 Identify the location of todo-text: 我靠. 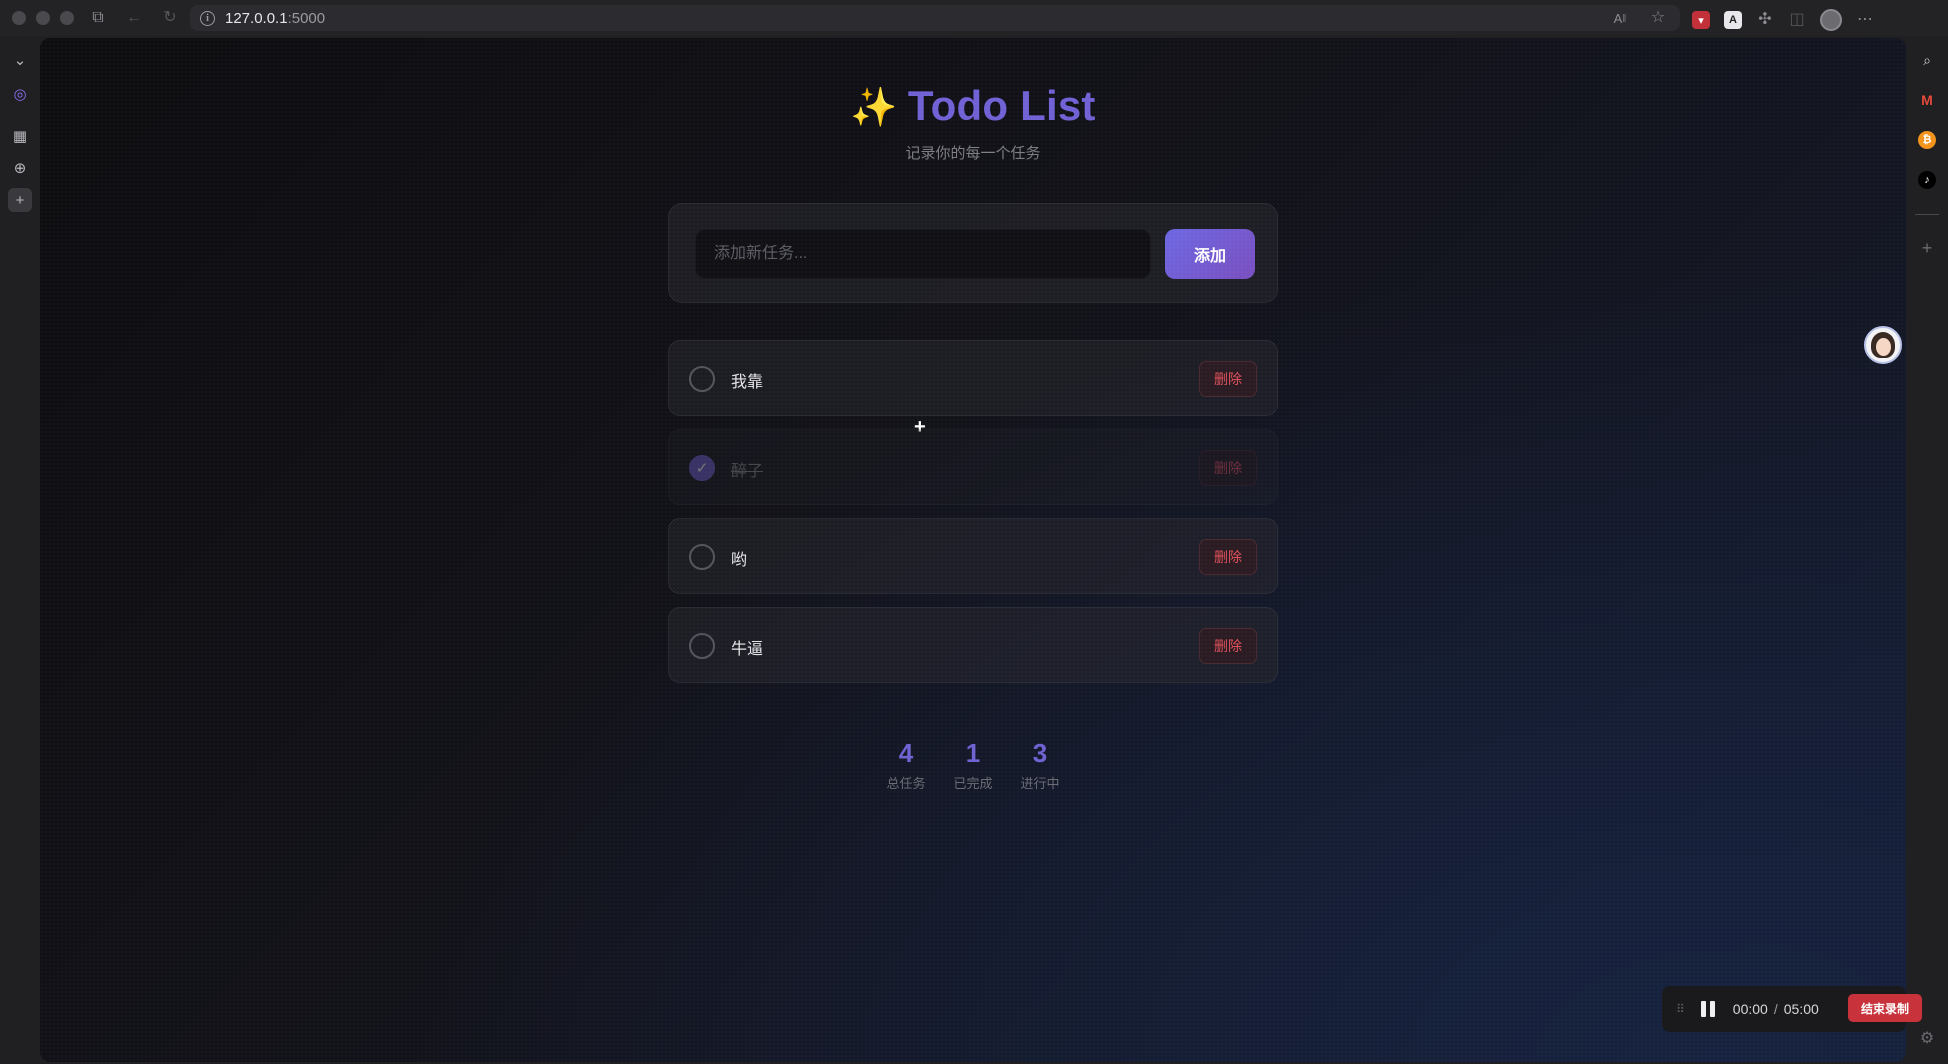
(747, 382).